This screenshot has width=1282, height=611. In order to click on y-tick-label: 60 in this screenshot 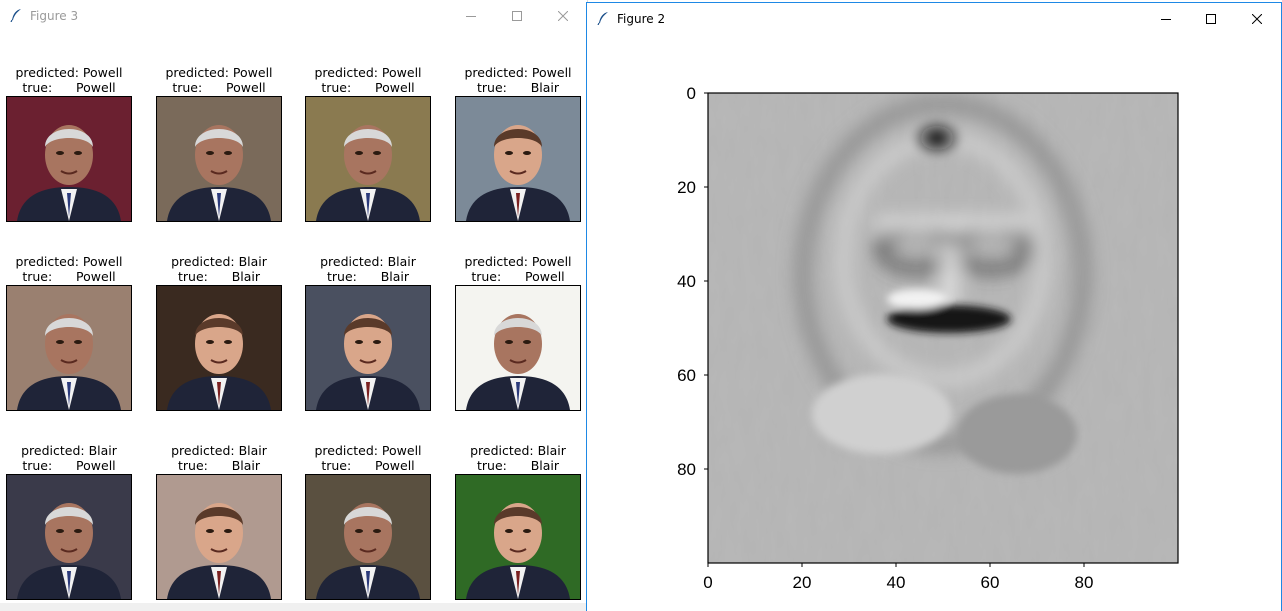, I will do `click(686, 375)`.